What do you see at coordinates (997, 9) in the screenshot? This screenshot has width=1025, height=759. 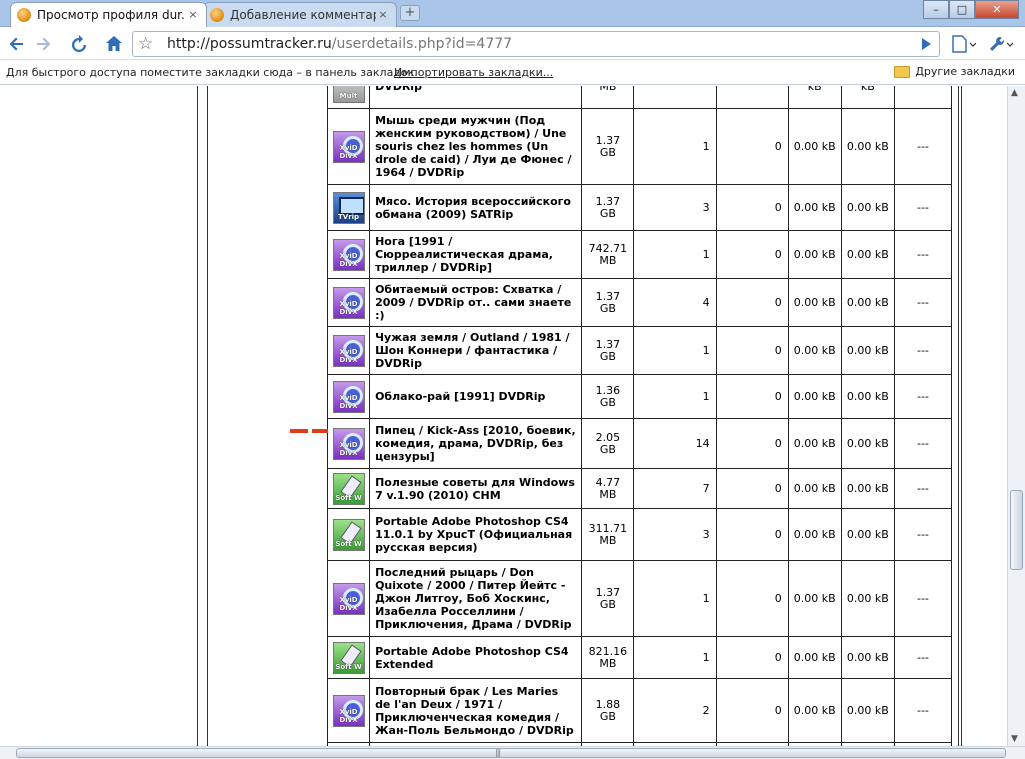 I see `close-window-button: ✕` at bounding box center [997, 9].